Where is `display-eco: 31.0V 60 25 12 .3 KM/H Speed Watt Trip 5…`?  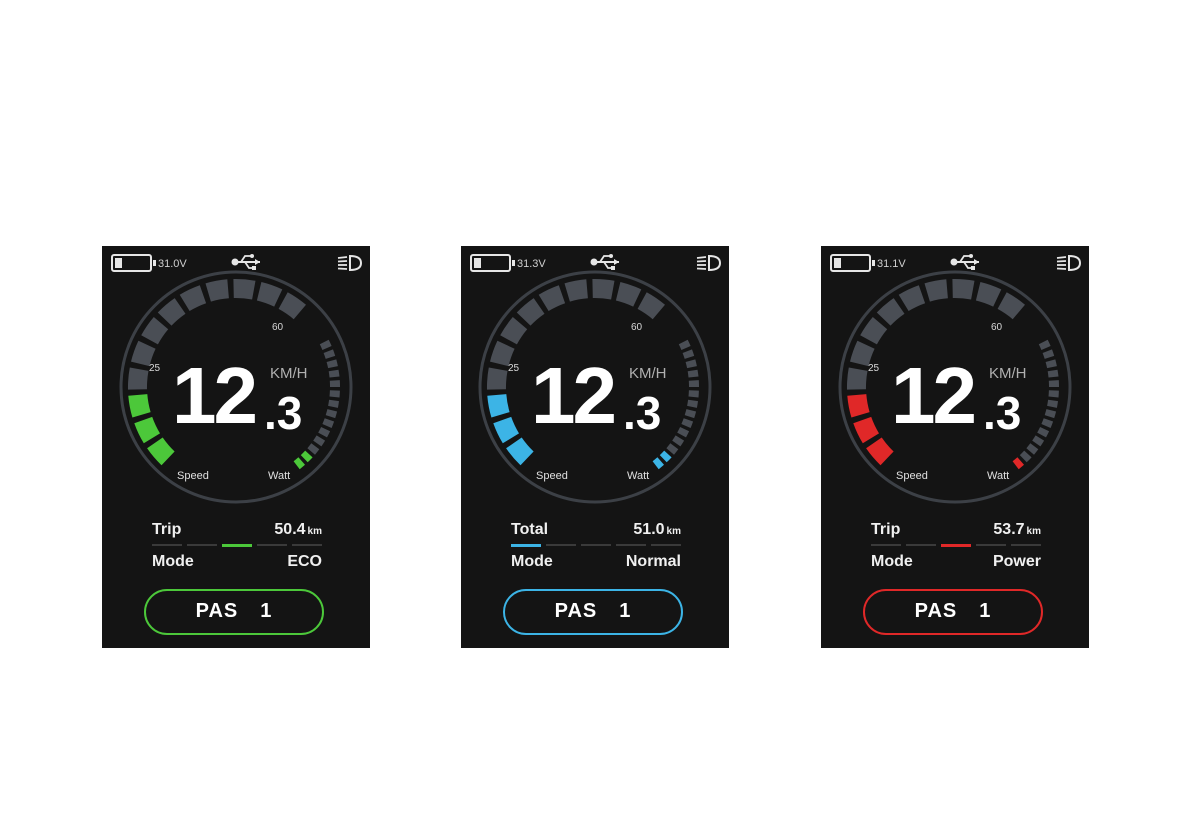 display-eco: 31.0V 60 25 12 .3 KM/H Speed Watt Trip 5… is located at coordinates (236, 447).